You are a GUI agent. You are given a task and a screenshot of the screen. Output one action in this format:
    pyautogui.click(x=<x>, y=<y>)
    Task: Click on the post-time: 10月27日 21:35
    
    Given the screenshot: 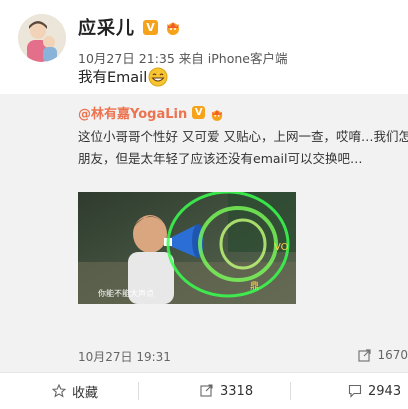 What is the action you would take?
    pyautogui.click(x=126, y=58)
    